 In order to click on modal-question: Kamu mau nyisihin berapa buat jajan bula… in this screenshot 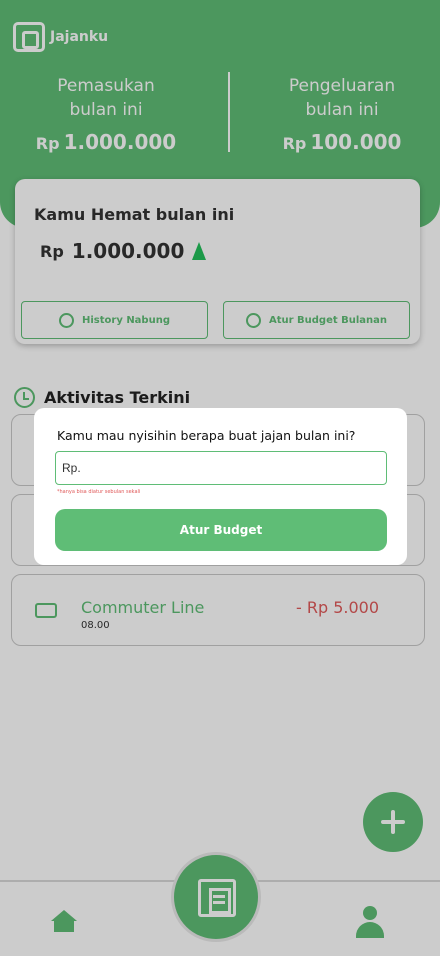, I will do `click(206, 435)`.